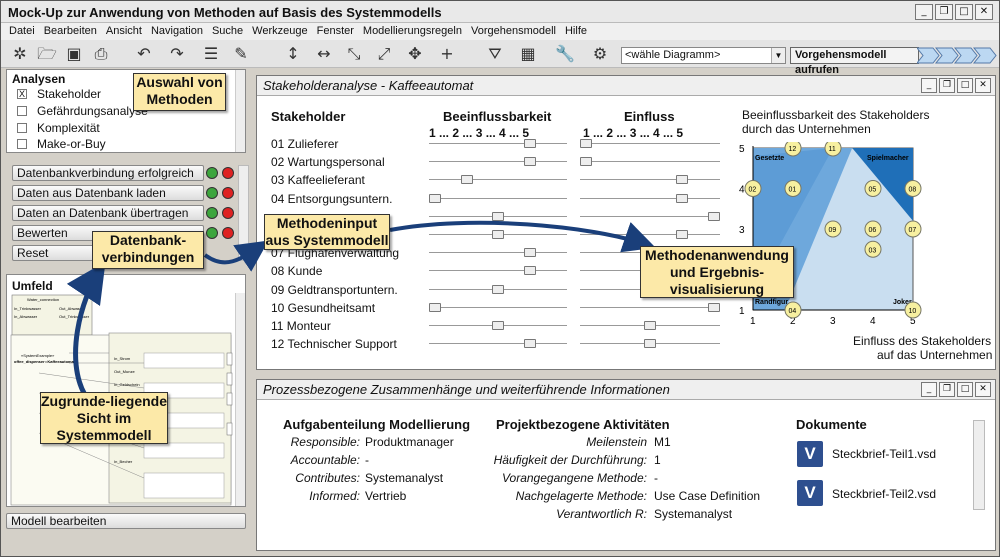 The height and width of the screenshot is (557, 1000). Describe the element at coordinates (324, 54) in the screenshot. I see `horizontal-resize-icon: ↔` at that location.